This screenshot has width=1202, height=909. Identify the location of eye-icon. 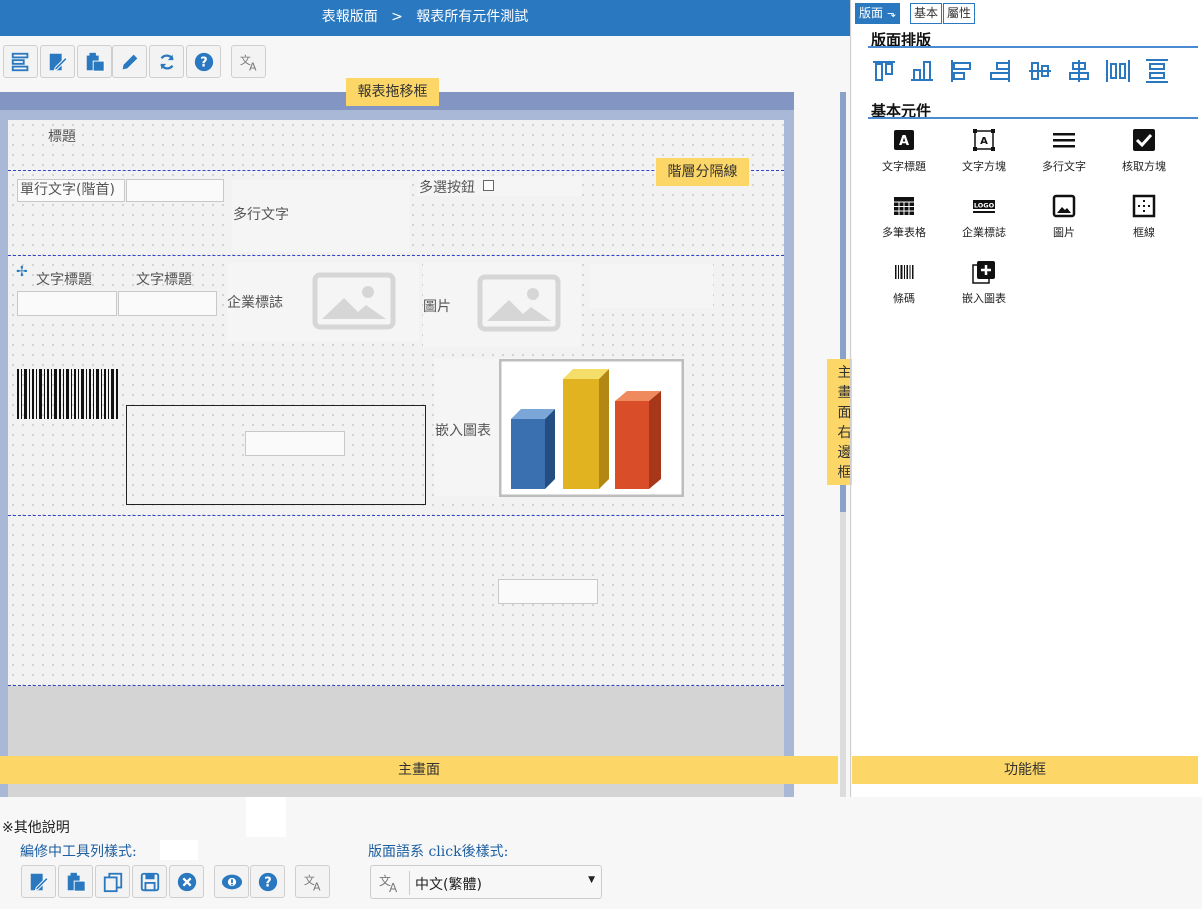
(231, 881).